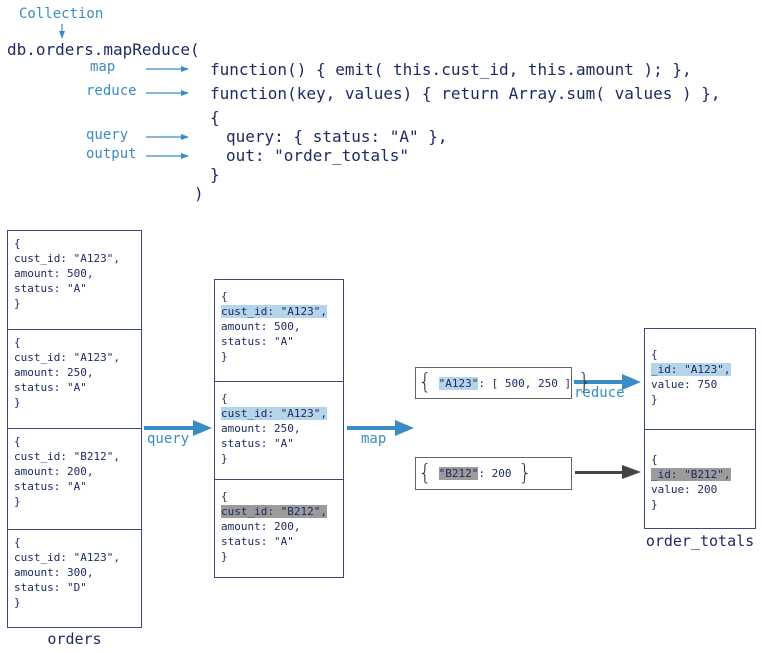 The image size is (762, 653). Describe the element at coordinates (103, 67) in the screenshot. I see `param-label-map: map` at that location.